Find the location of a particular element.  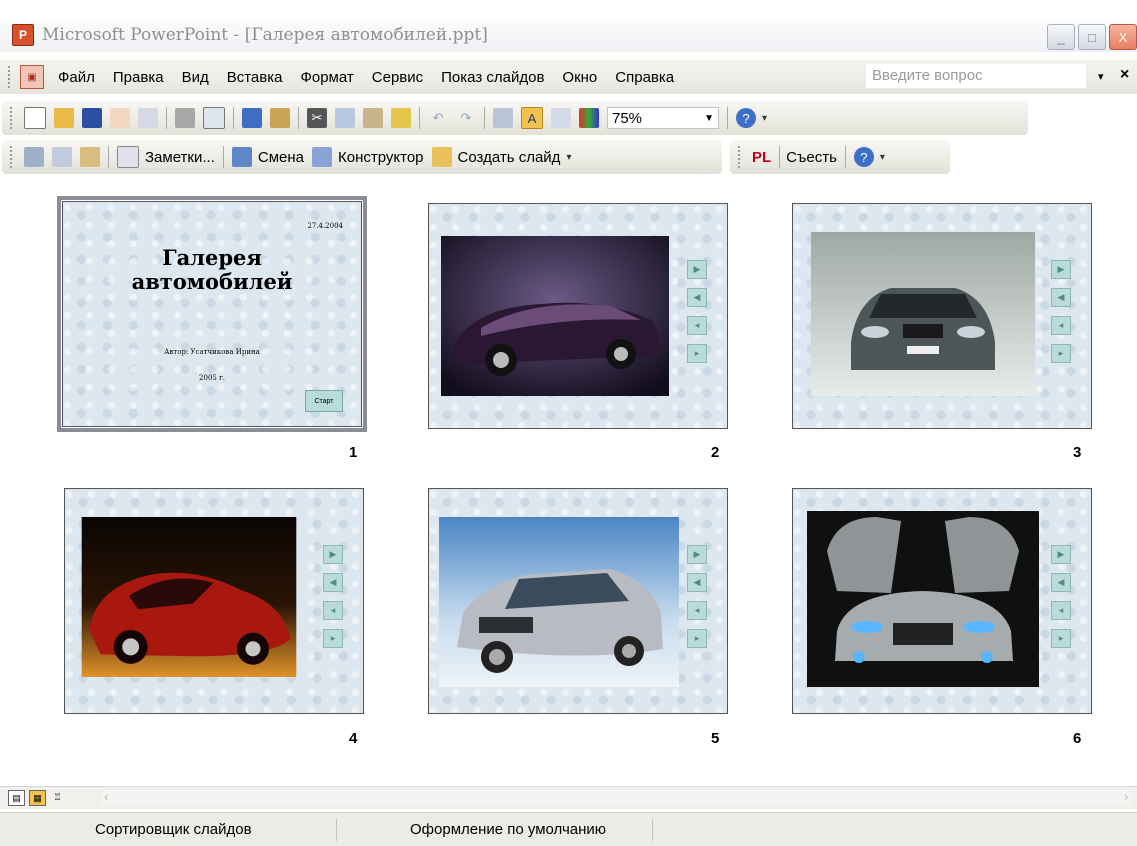

standard-toolbar: ✂ ↶ ↷ A 75% ▼ ? ▾ is located at coordinates (515, 118).